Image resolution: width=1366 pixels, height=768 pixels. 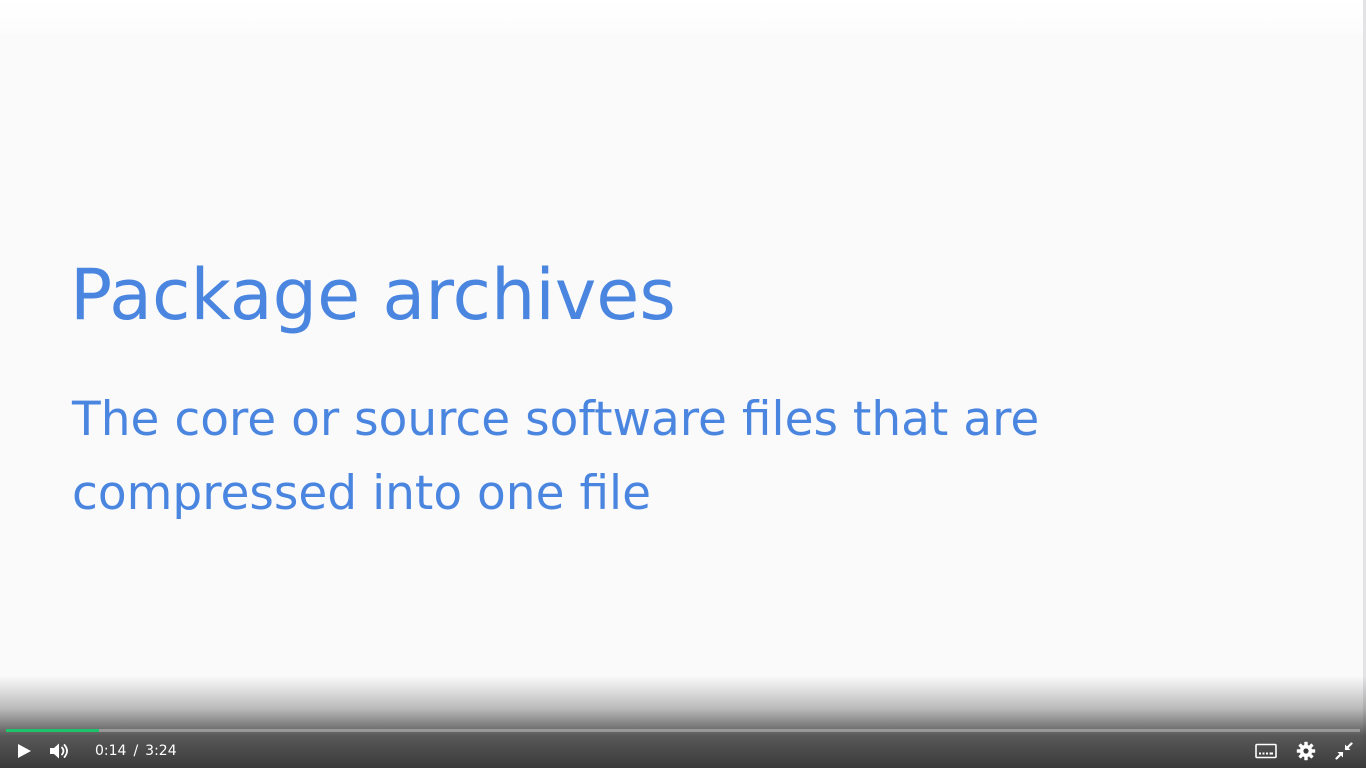 I want to click on gear-icon, so click(x=1306, y=751).